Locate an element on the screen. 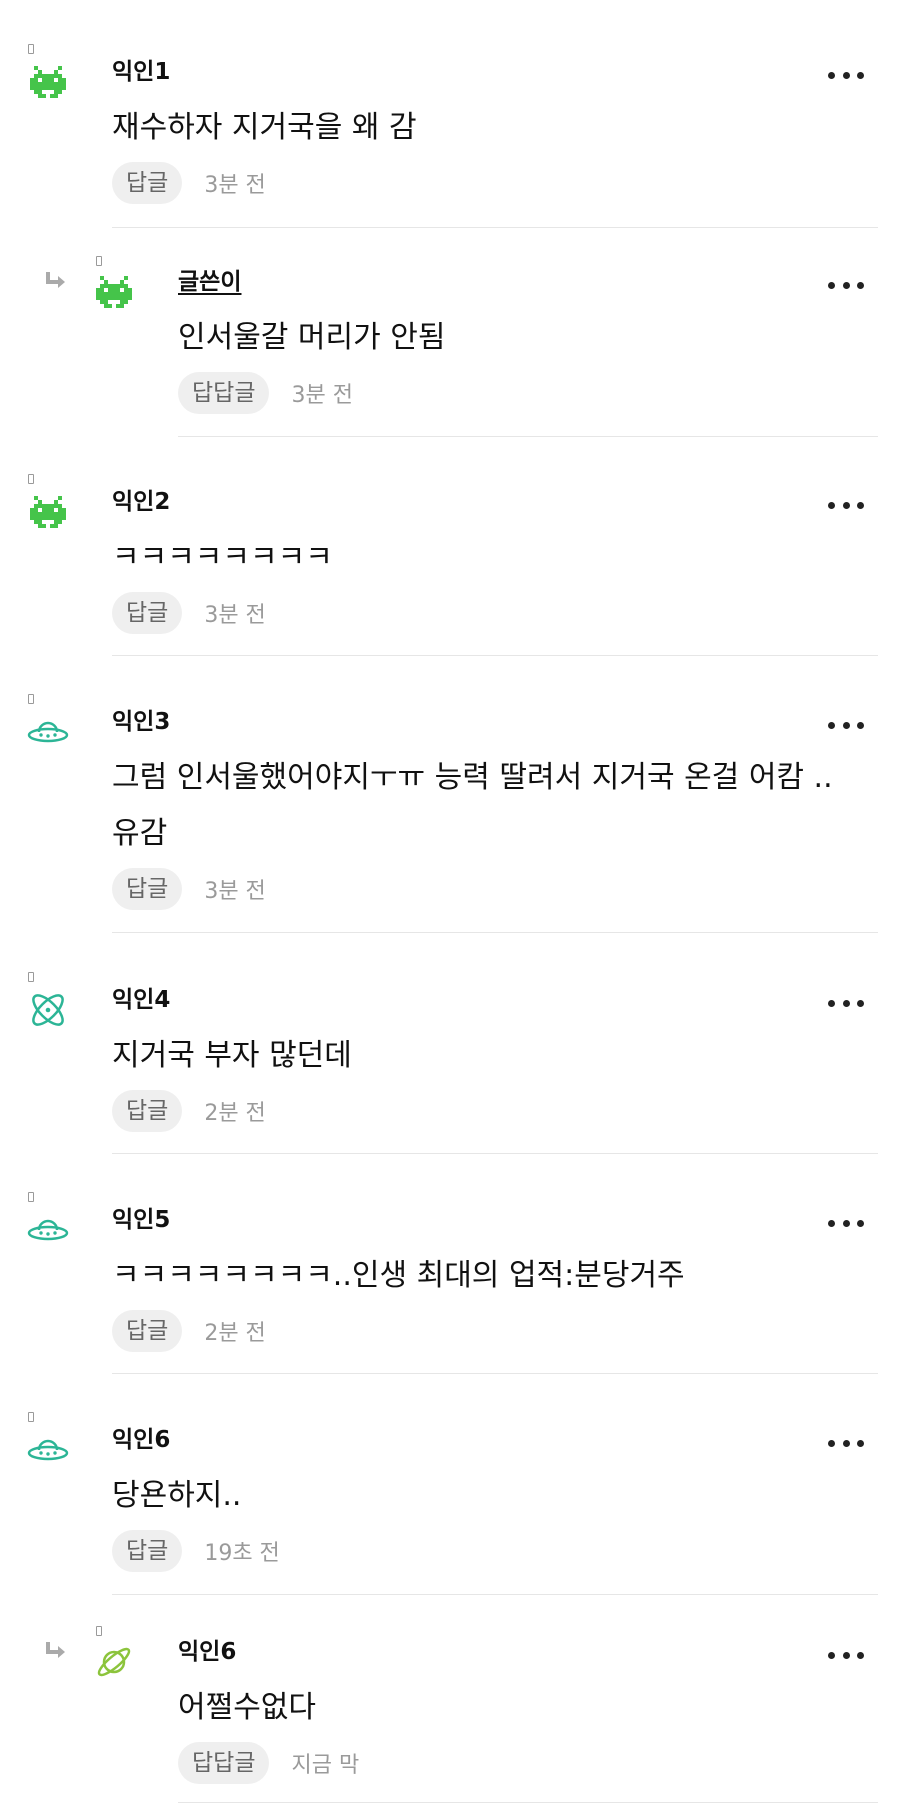  comment-item: 익인1 재수하자 지거국을 왜 감 답글 3분 전 is located at coordinates (450, 140).